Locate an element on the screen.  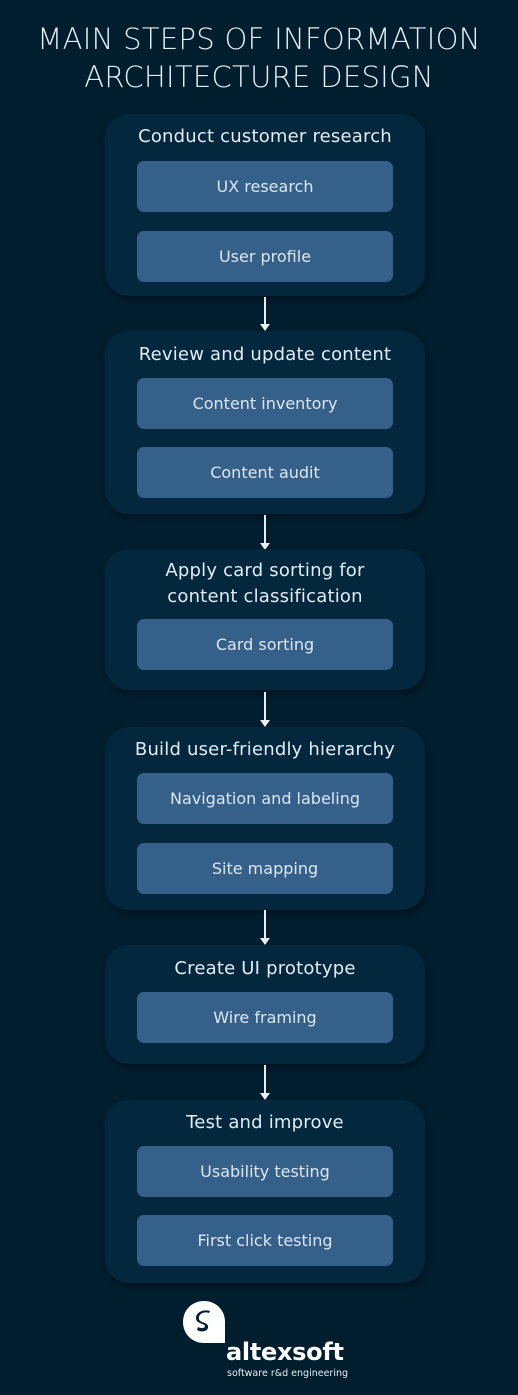
substep-ux-research: UX research is located at coordinates (265, 186).